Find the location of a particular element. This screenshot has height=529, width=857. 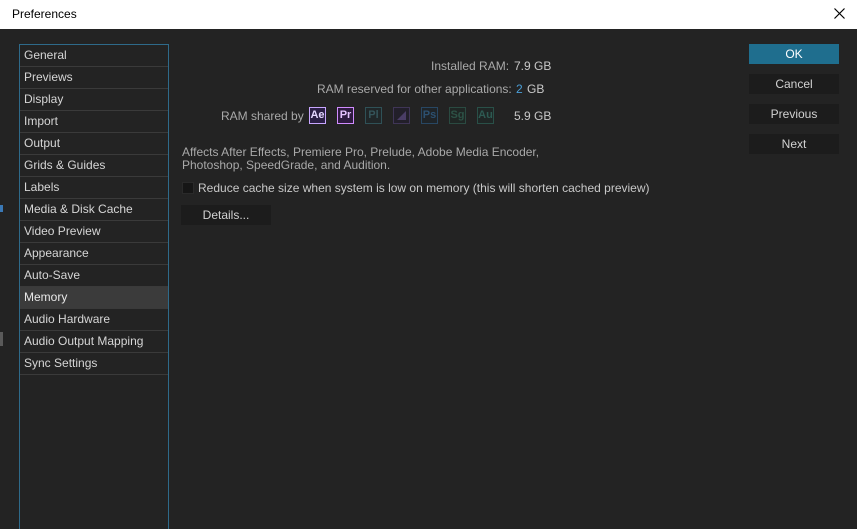

after-effects-icon: Ae is located at coordinates (317, 115).